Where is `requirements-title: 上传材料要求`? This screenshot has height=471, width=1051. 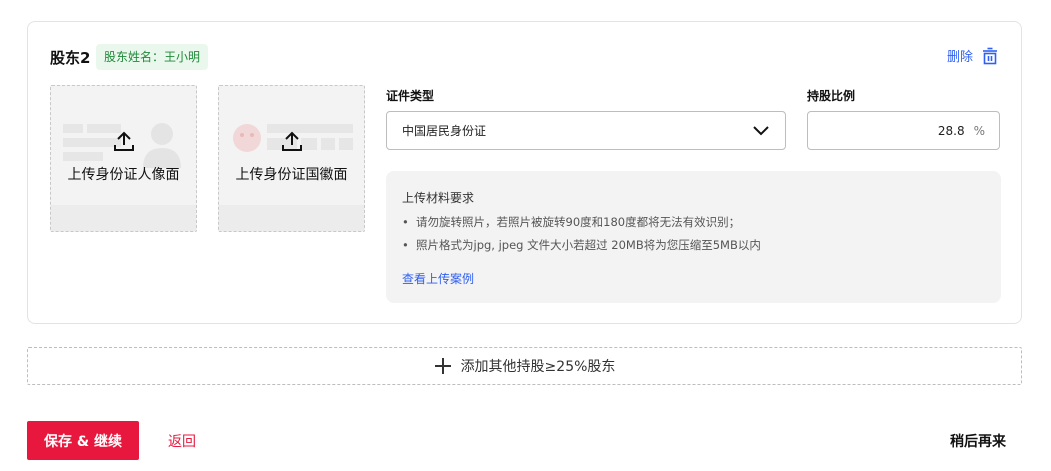 requirements-title: 上传材料要求 is located at coordinates (438, 198).